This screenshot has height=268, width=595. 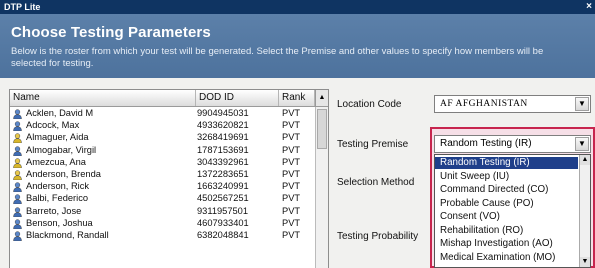 What do you see at coordinates (163, 162) in the screenshot?
I see `table-row: Amezcua, Ana 3043392961 PVT` at bounding box center [163, 162].